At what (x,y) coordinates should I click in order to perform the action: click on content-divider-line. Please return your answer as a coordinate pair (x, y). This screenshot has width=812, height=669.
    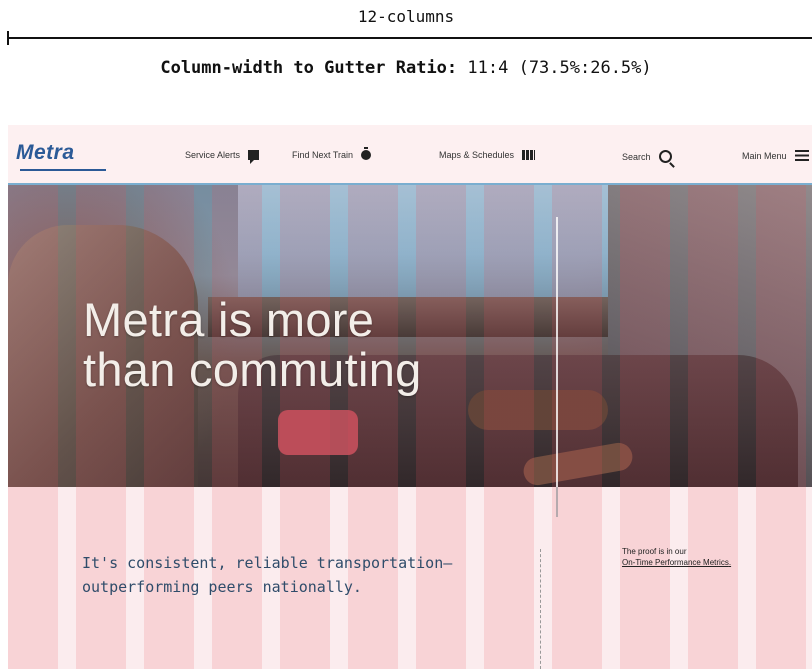
    Looking at the image, I should click on (557, 502).